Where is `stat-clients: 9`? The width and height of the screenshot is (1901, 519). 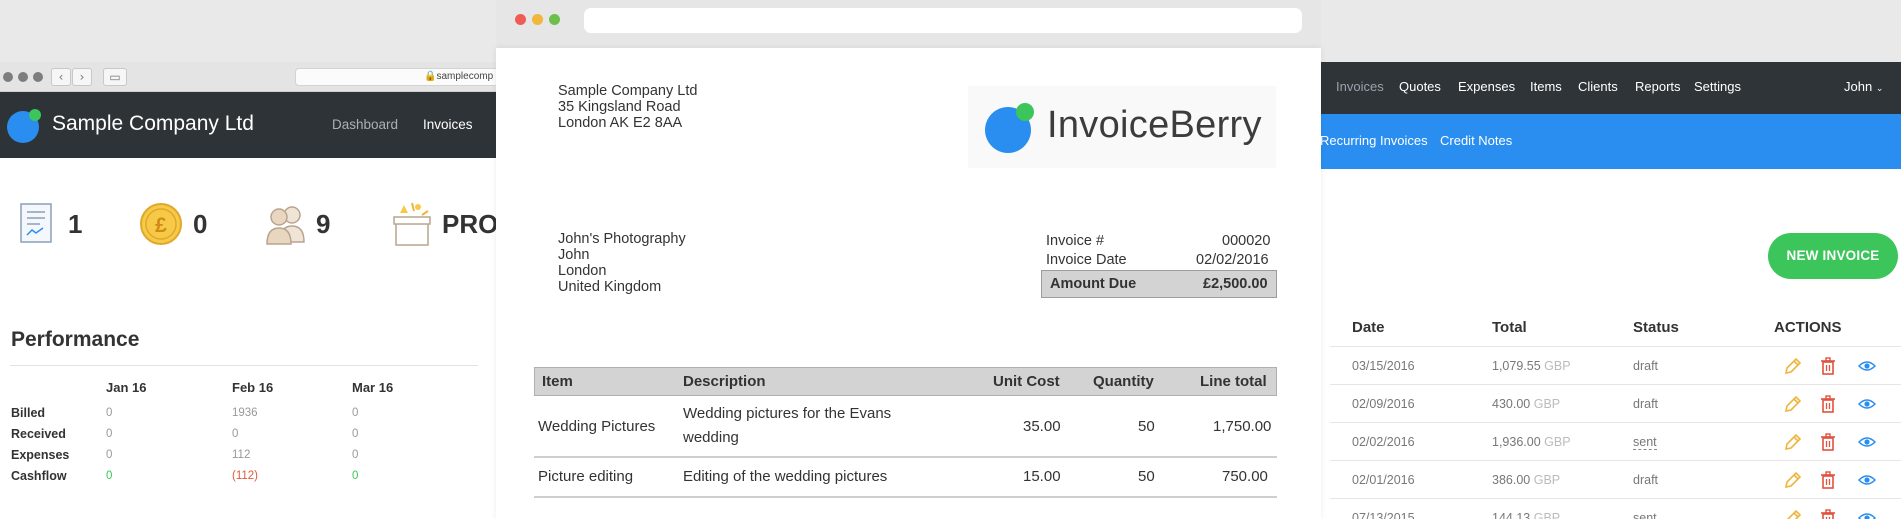
stat-clients: 9 is located at coordinates (296, 224).